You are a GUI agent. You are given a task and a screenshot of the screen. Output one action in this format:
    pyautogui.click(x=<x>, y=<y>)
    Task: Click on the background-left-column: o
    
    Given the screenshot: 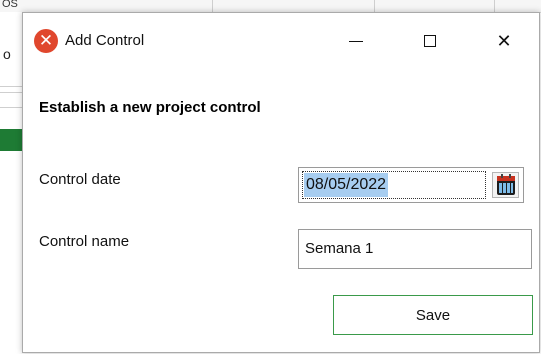 What is the action you would take?
    pyautogui.click(x=11, y=183)
    